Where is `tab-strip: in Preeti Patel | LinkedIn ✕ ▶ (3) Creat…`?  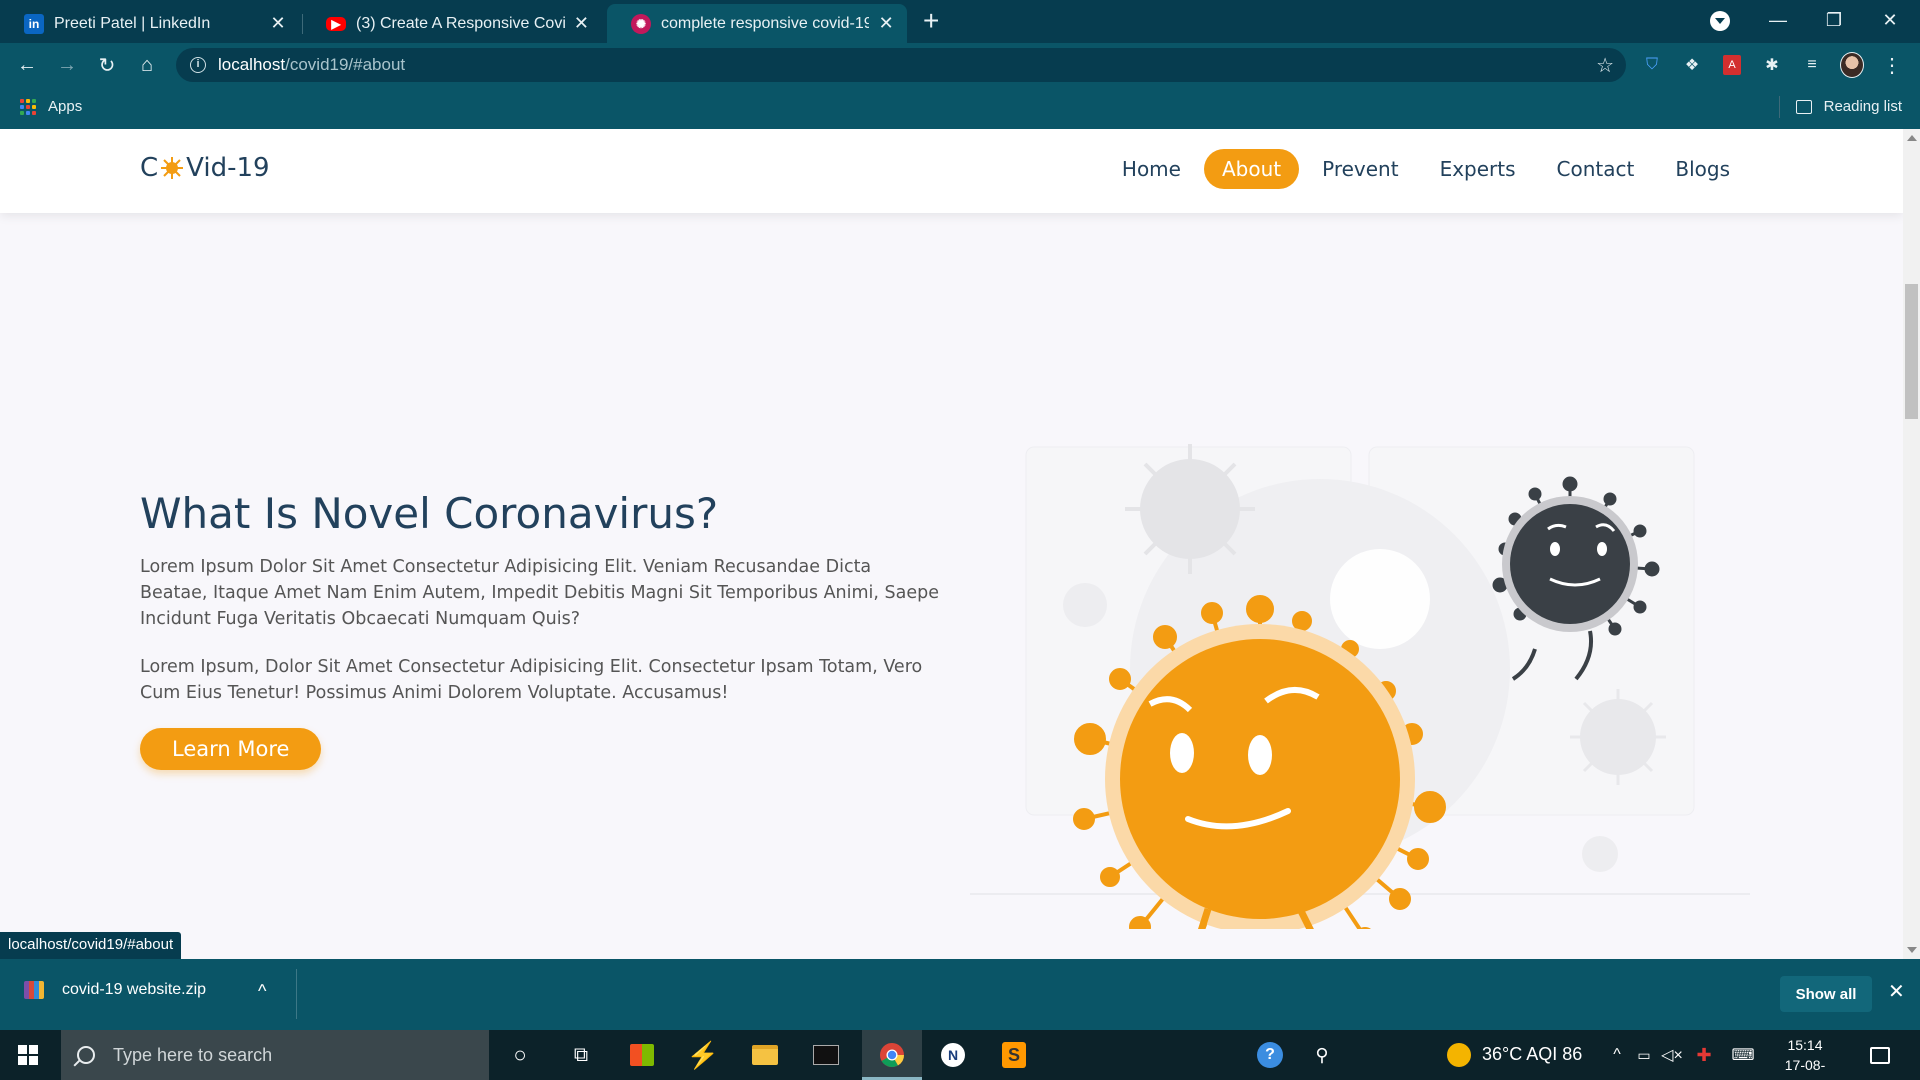 tab-strip: in Preeti Patel | LinkedIn ✕ ▶ (3) Creat… is located at coordinates (960, 21).